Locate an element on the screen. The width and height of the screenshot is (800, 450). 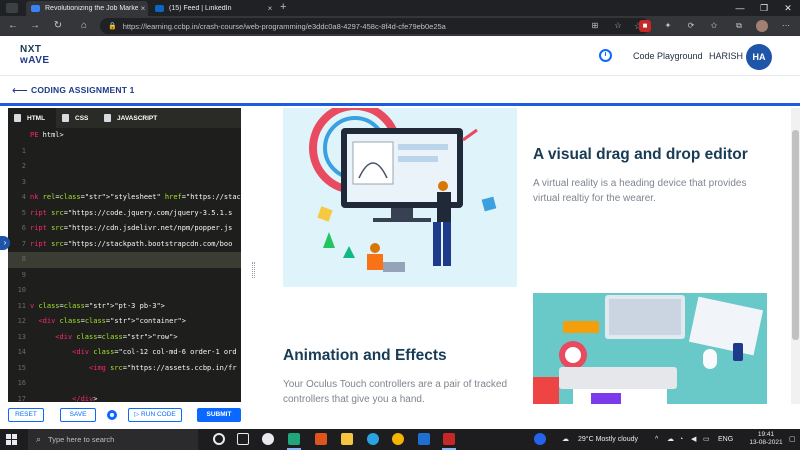
preview-scrollbar-thumb is located at coordinates (795, 235).